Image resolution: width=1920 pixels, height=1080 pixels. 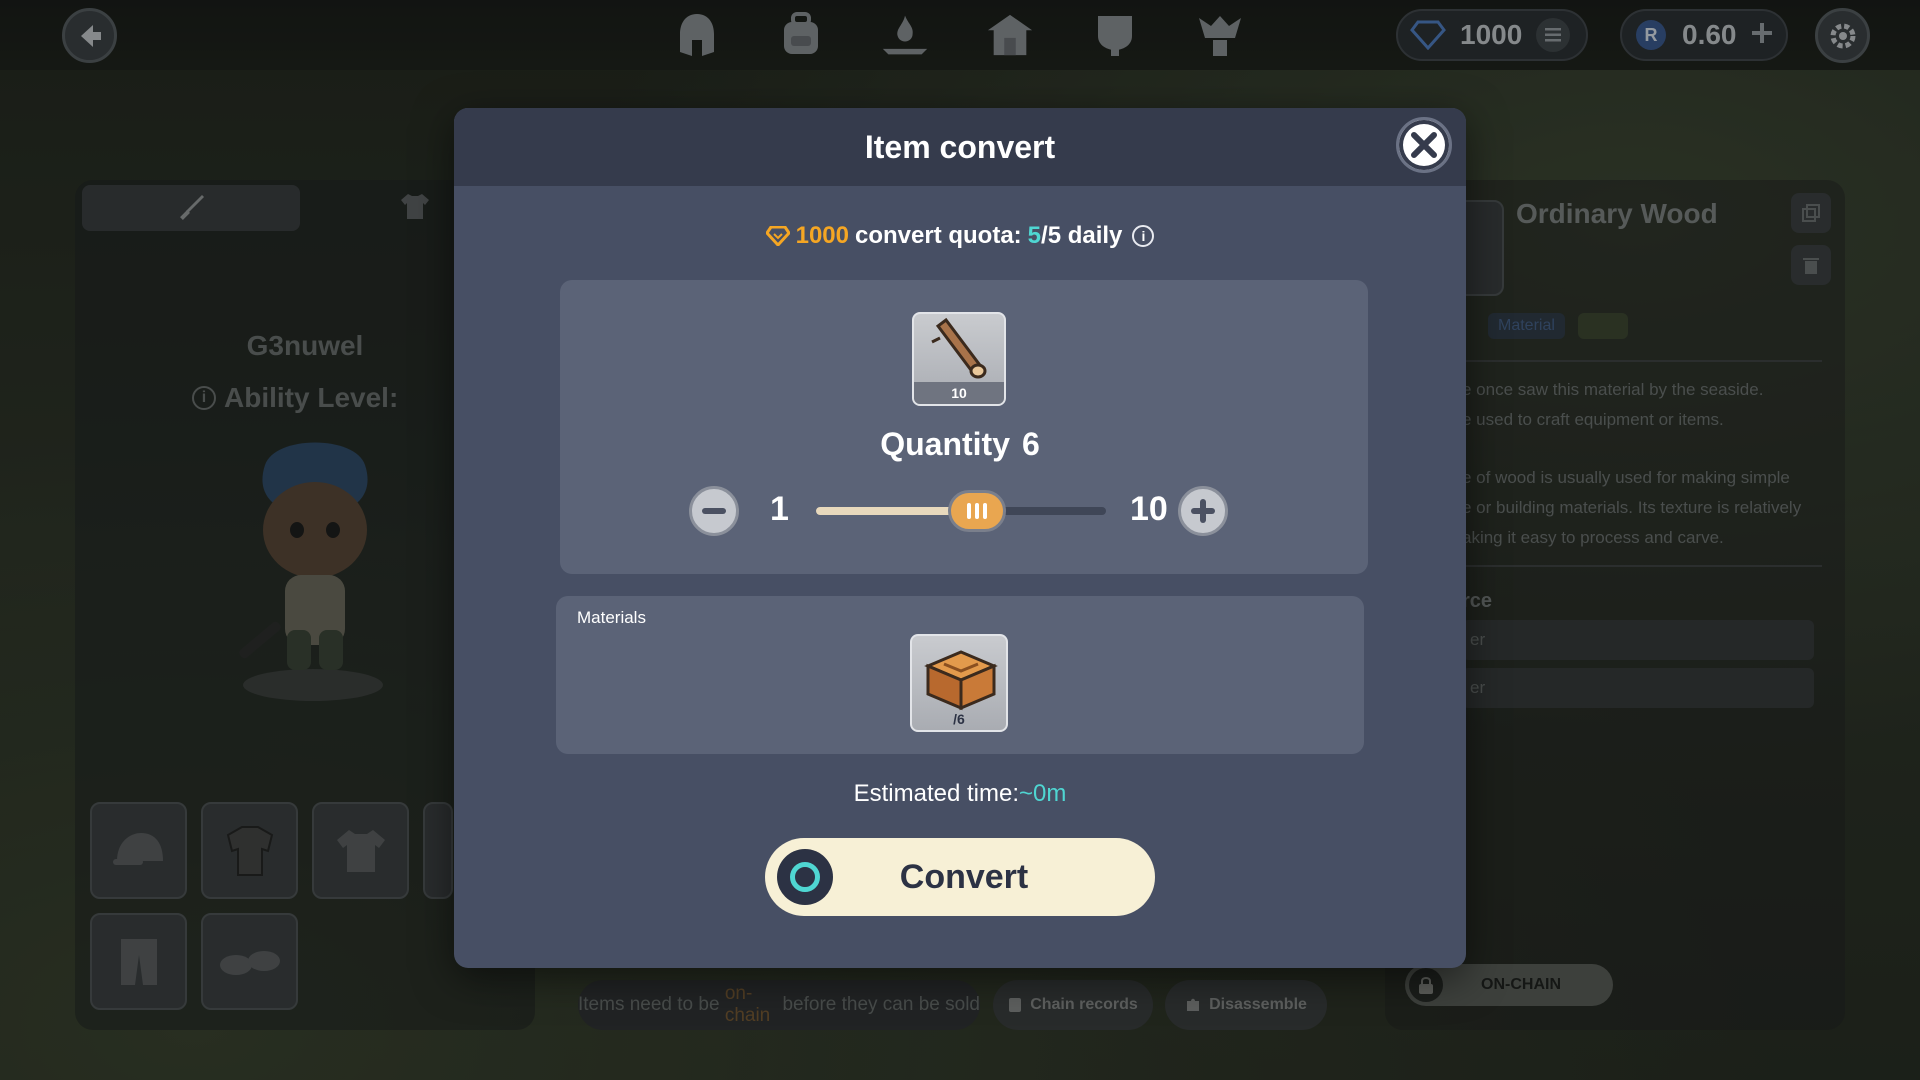 I want to click on quota-amount: 1000, so click(x=822, y=235).